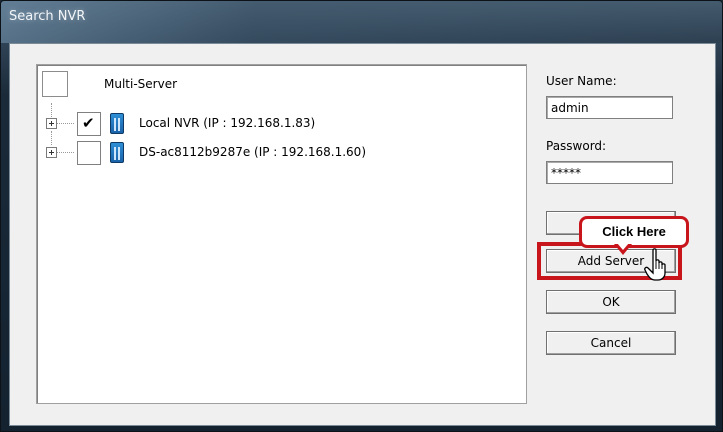 This screenshot has width=723, height=432. I want to click on title-bar: Search NVR, so click(361, 22).